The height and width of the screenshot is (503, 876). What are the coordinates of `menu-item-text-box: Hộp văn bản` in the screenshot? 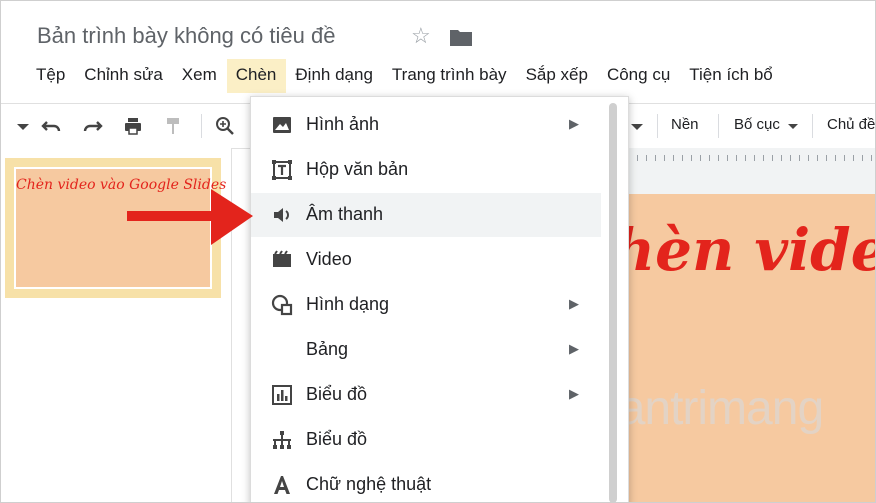 It's located at (426, 170).